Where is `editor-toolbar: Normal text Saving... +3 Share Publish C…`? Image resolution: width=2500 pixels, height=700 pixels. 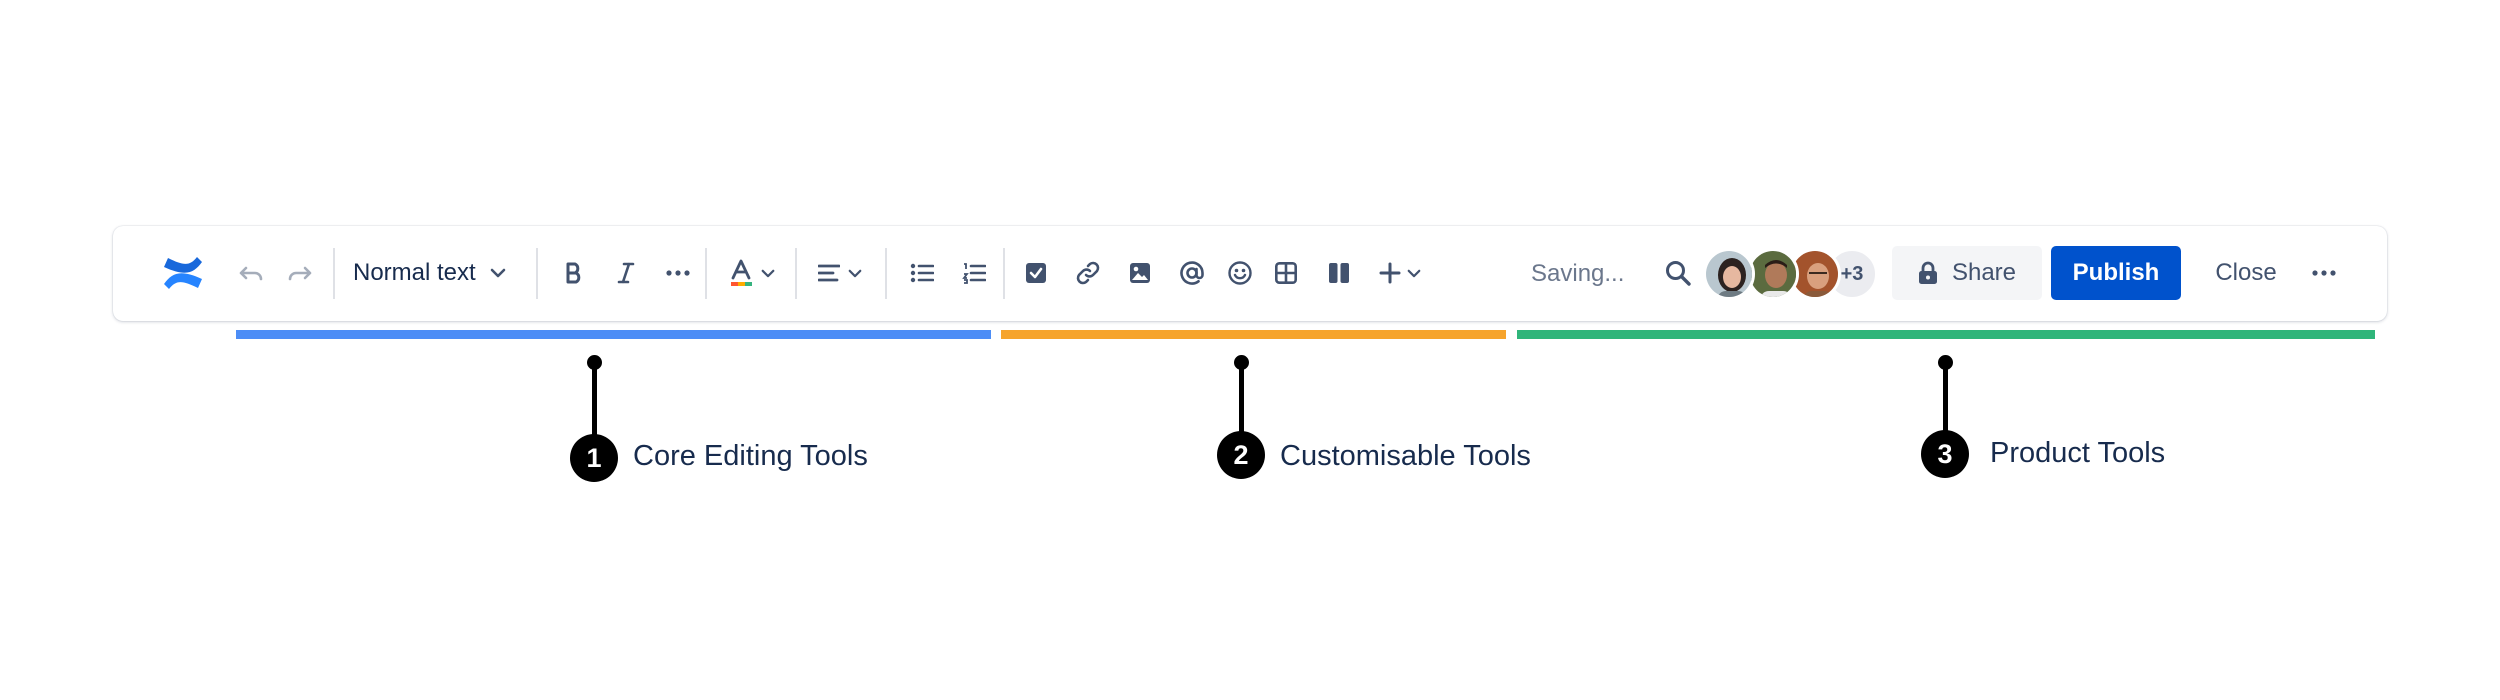
editor-toolbar: Normal text Saving... +3 Share Publish C… is located at coordinates (1250, 273).